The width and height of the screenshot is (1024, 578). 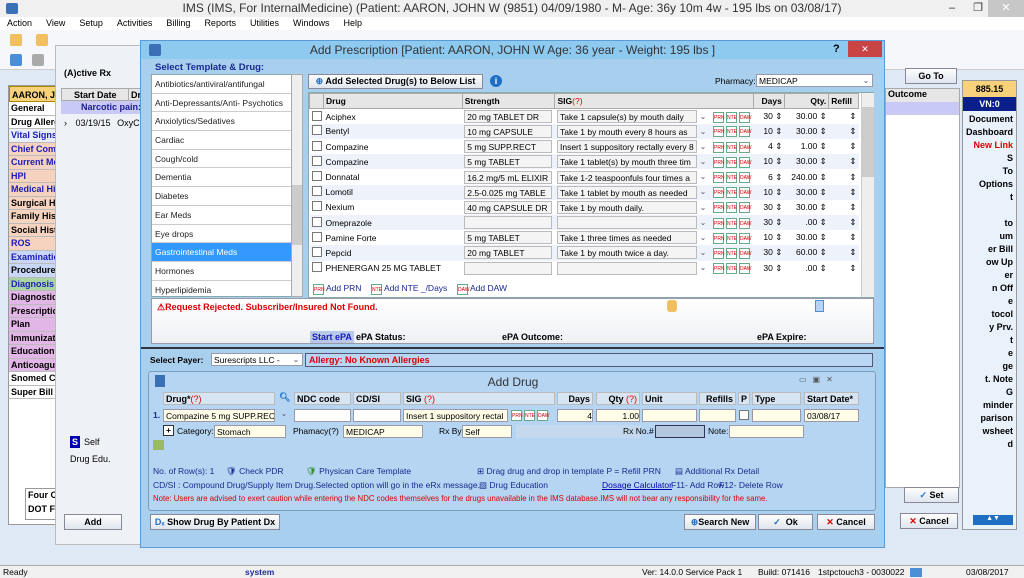 I want to click on days-stepper: 4, so click(x=575, y=415).